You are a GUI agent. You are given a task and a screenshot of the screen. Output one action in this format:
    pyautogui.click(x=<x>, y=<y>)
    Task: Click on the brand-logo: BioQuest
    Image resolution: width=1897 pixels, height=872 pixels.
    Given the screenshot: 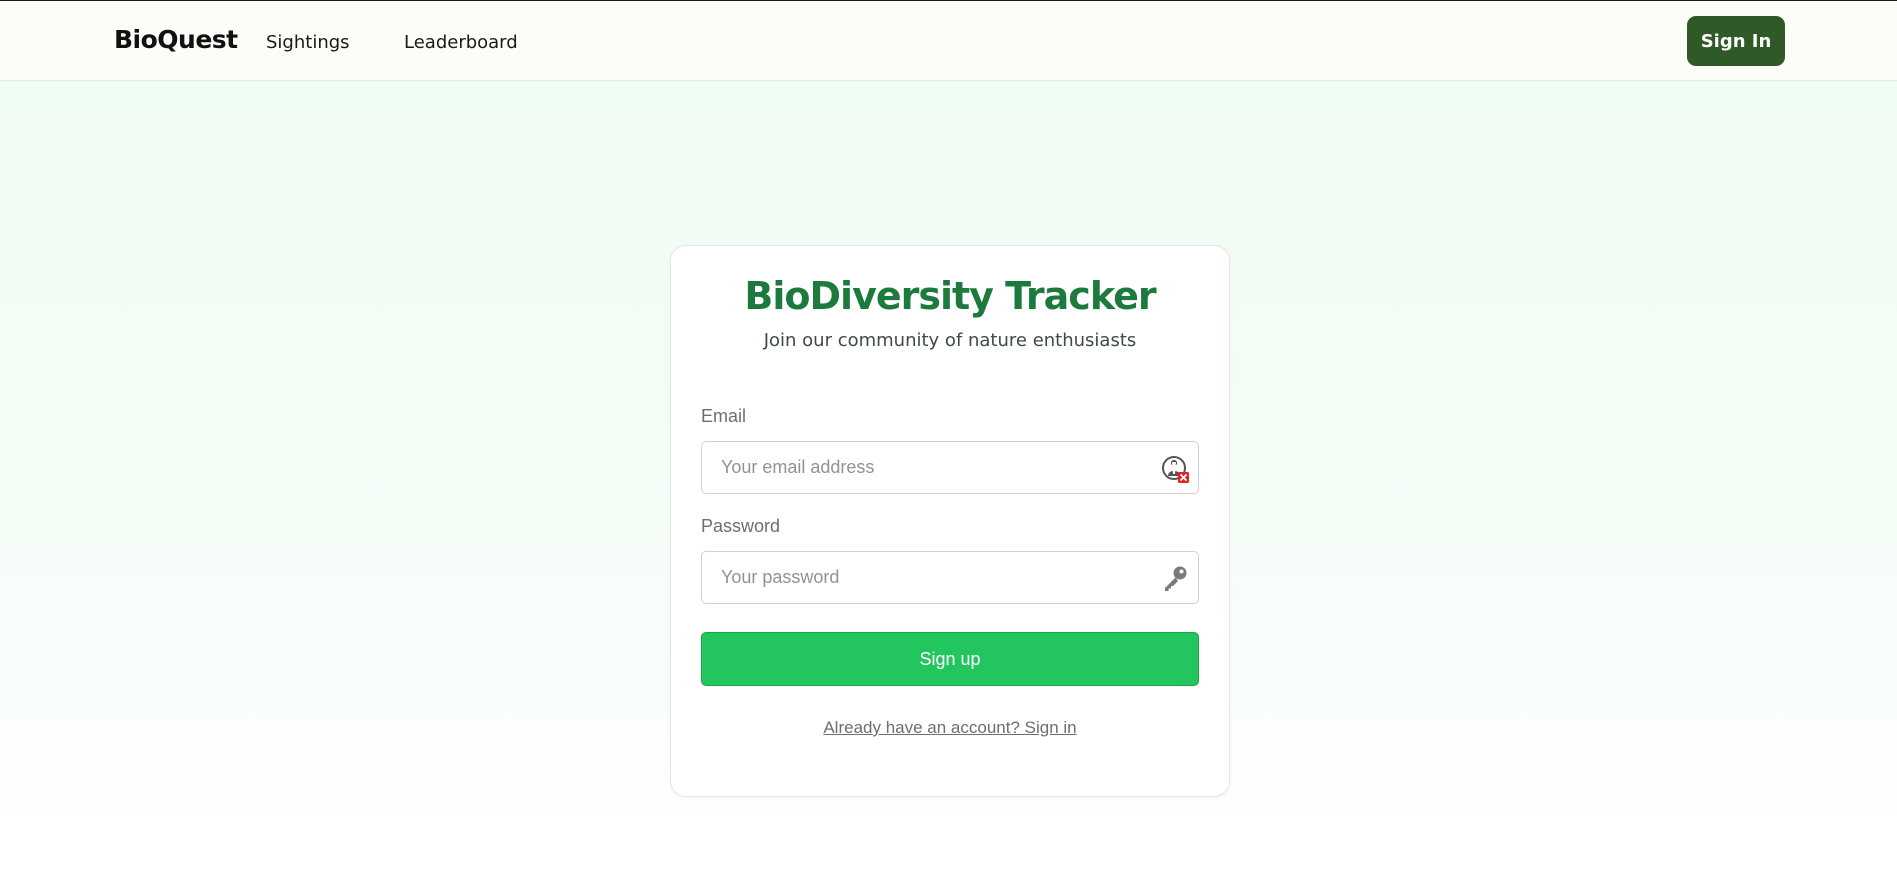 What is the action you would take?
    pyautogui.click(x=176, y=39)
    